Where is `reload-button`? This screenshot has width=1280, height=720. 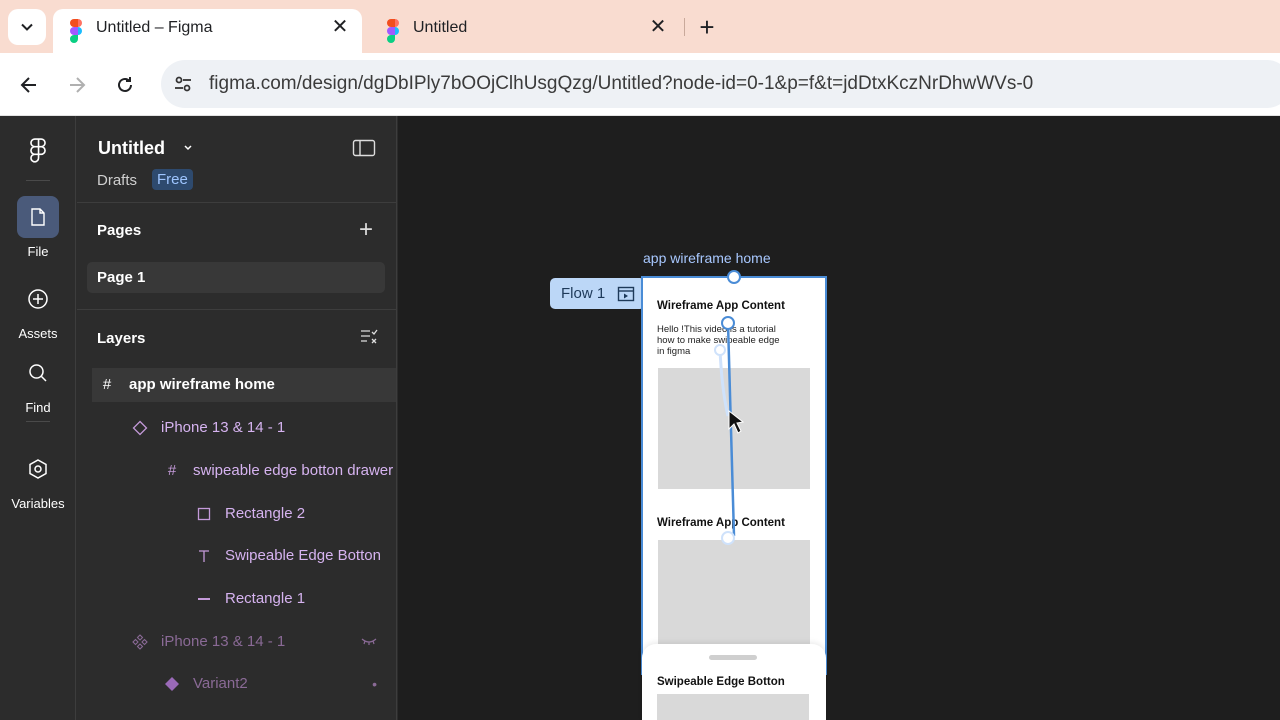
reload-button is located at coordinates (125, 85).